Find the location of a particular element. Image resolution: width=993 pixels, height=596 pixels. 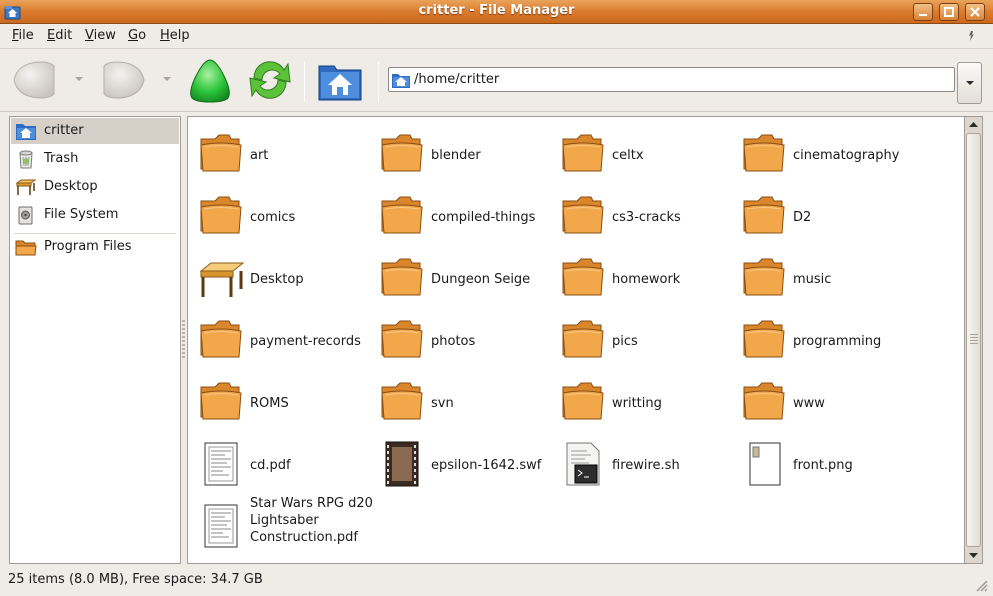

up-button is located at coordinates (210, 82).